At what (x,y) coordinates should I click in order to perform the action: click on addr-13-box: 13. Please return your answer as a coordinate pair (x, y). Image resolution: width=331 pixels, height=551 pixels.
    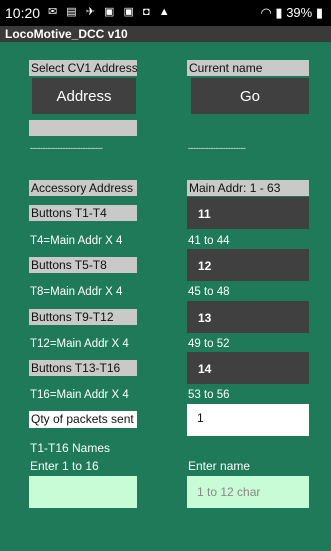
    Looking at the image, I should click on (248, 317).